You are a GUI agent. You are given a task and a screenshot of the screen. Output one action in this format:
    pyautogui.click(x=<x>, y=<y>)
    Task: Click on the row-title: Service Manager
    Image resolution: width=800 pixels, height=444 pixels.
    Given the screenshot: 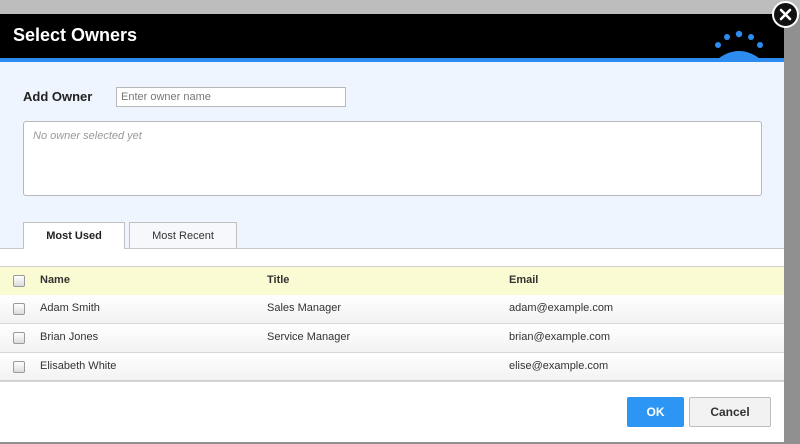 What is the action you would take?
    pyautogui.click(x=309, y=337)
    